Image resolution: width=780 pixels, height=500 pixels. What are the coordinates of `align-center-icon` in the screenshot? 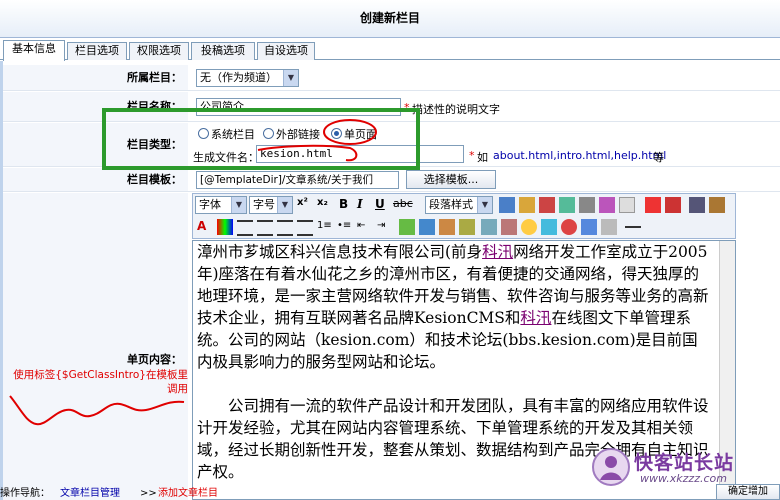 It's located at (265, 228).